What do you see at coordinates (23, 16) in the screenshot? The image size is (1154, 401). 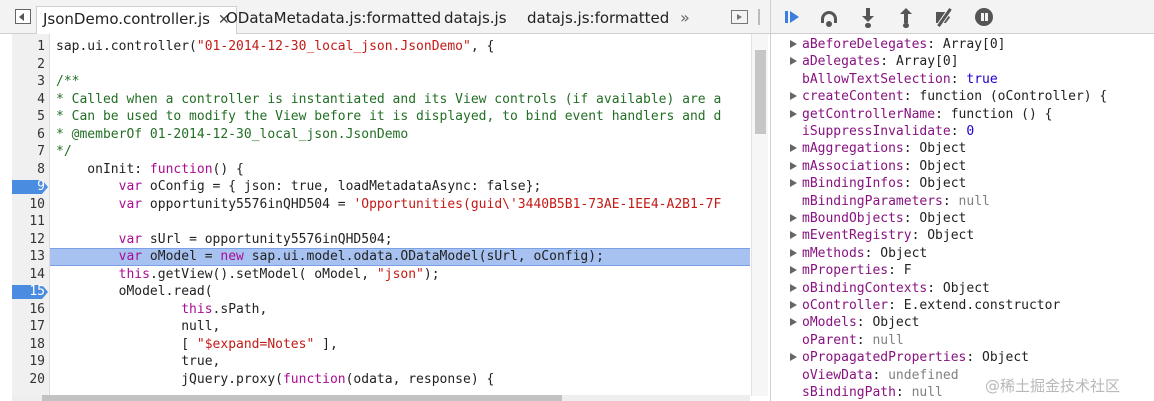 I see `toggle-navigator-icon` at bounding box center [23, 16].